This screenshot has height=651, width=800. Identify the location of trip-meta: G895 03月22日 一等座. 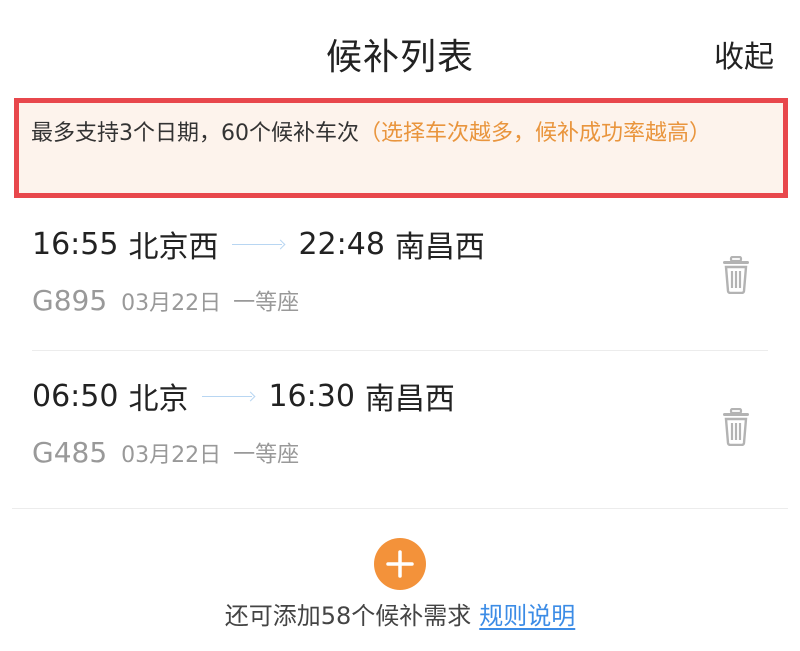
(165, 300).